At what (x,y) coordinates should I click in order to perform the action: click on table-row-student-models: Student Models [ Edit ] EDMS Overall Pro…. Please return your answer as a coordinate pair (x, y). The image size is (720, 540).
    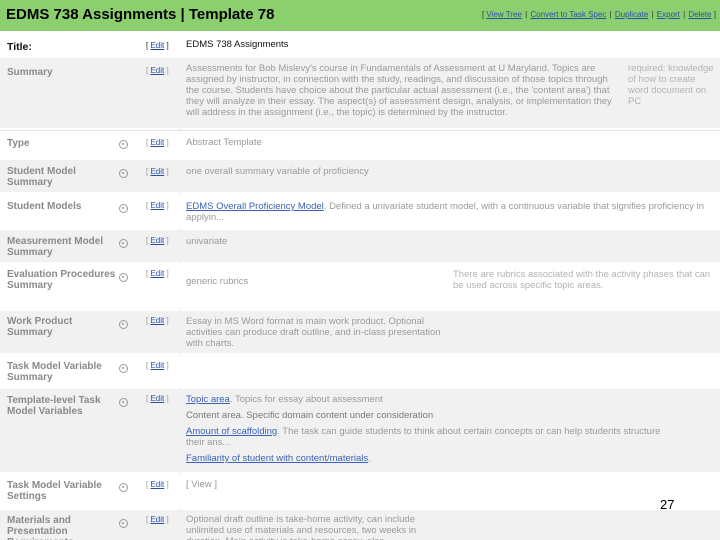
    Looking at the image, I should click on (360, 211).